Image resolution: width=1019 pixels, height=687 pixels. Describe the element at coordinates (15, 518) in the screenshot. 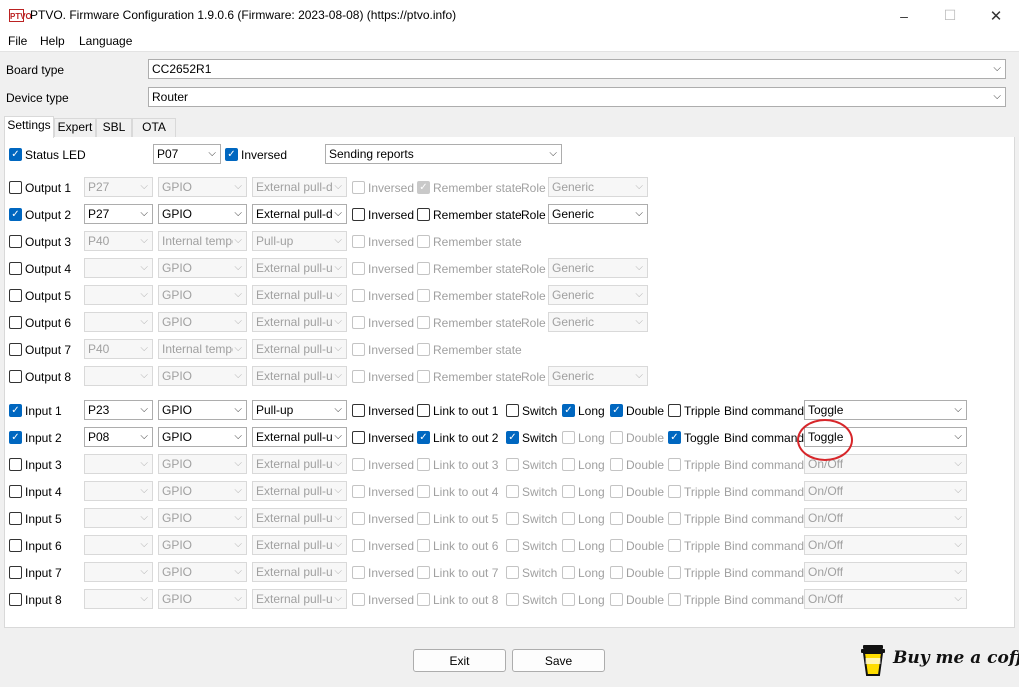

I see `input-5-checkbox` at that location.